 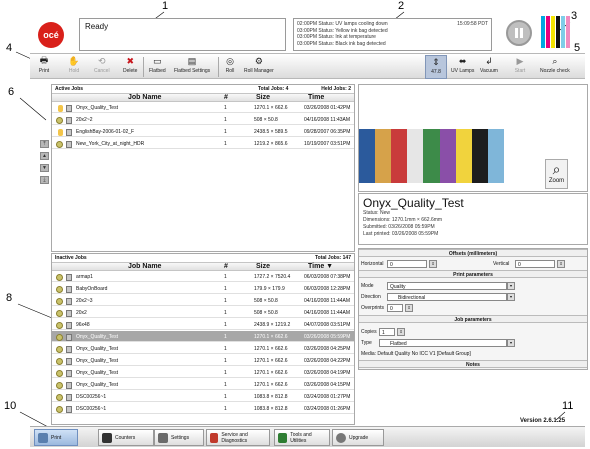 What do you see at coordinates (555, 67) in the screenshot?
I see `nozzle-check-button: ⌕ Nozzle check` at bounding box center [555, 67].